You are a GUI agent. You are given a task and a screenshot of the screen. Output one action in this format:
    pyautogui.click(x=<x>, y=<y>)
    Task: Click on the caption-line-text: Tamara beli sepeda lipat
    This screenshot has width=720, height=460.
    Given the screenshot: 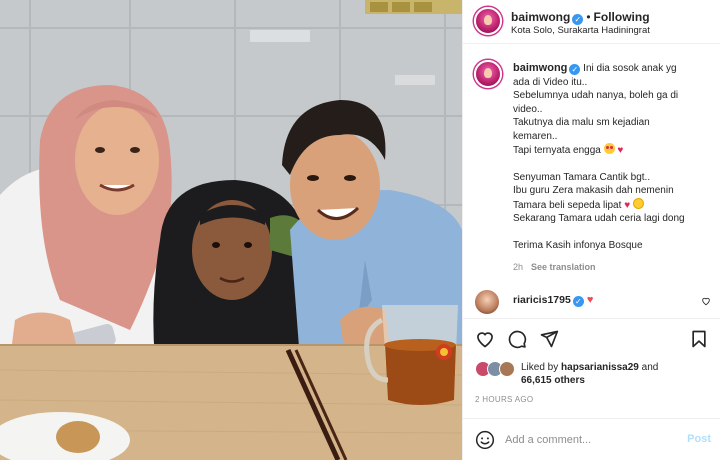 What is the action you would take?
    pyautogui.click(x=567, y=205)
    